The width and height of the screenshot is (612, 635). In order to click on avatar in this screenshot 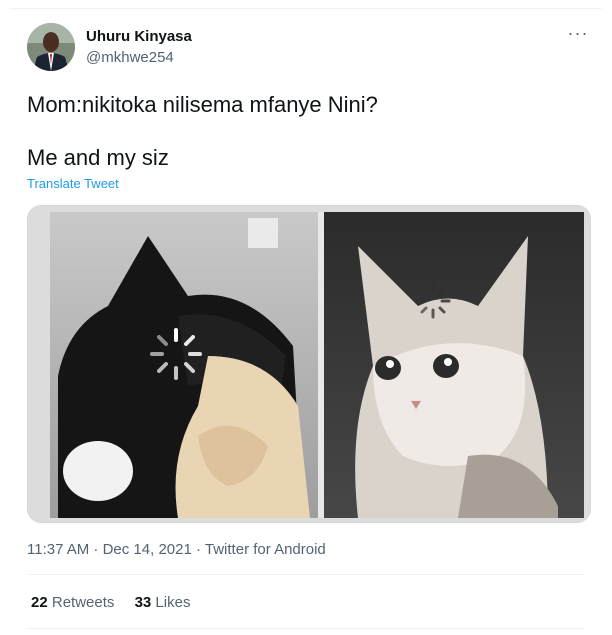, I will do `click(51, 47)`.